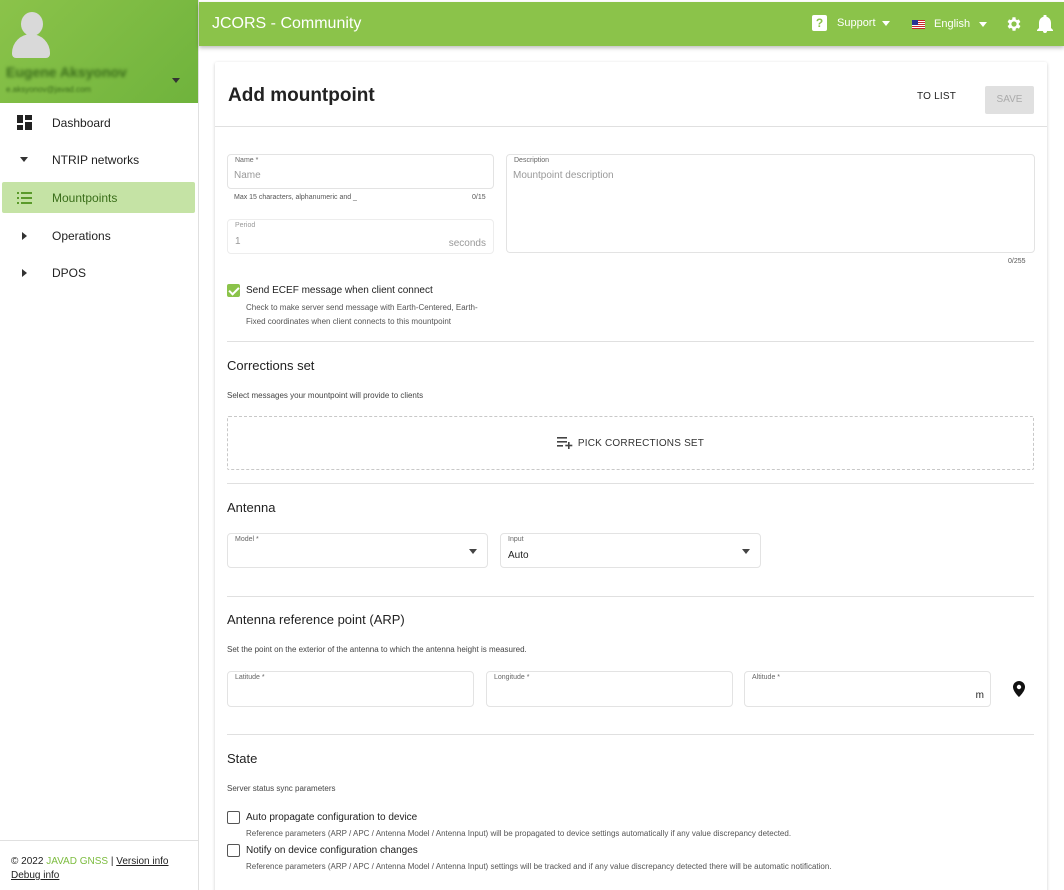 The width and height of the screenshot is (1064, 890). I want to click on period-unit: seconds, so click(467, 243).